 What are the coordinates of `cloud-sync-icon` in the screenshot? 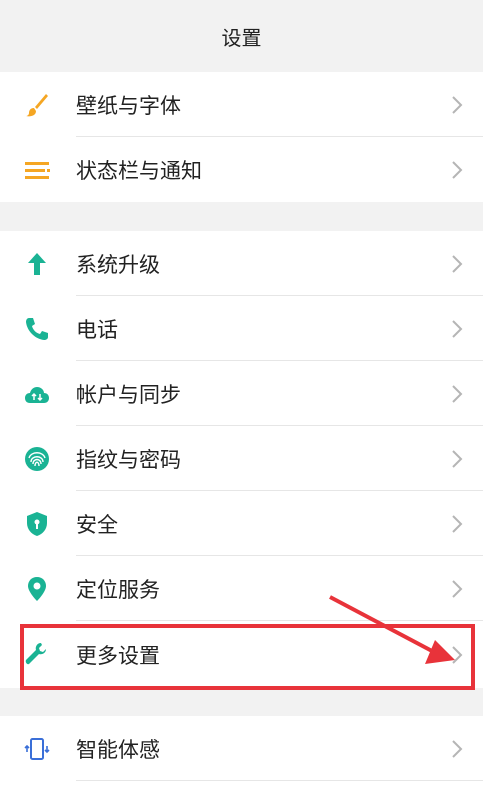 It's located at (37, 394).